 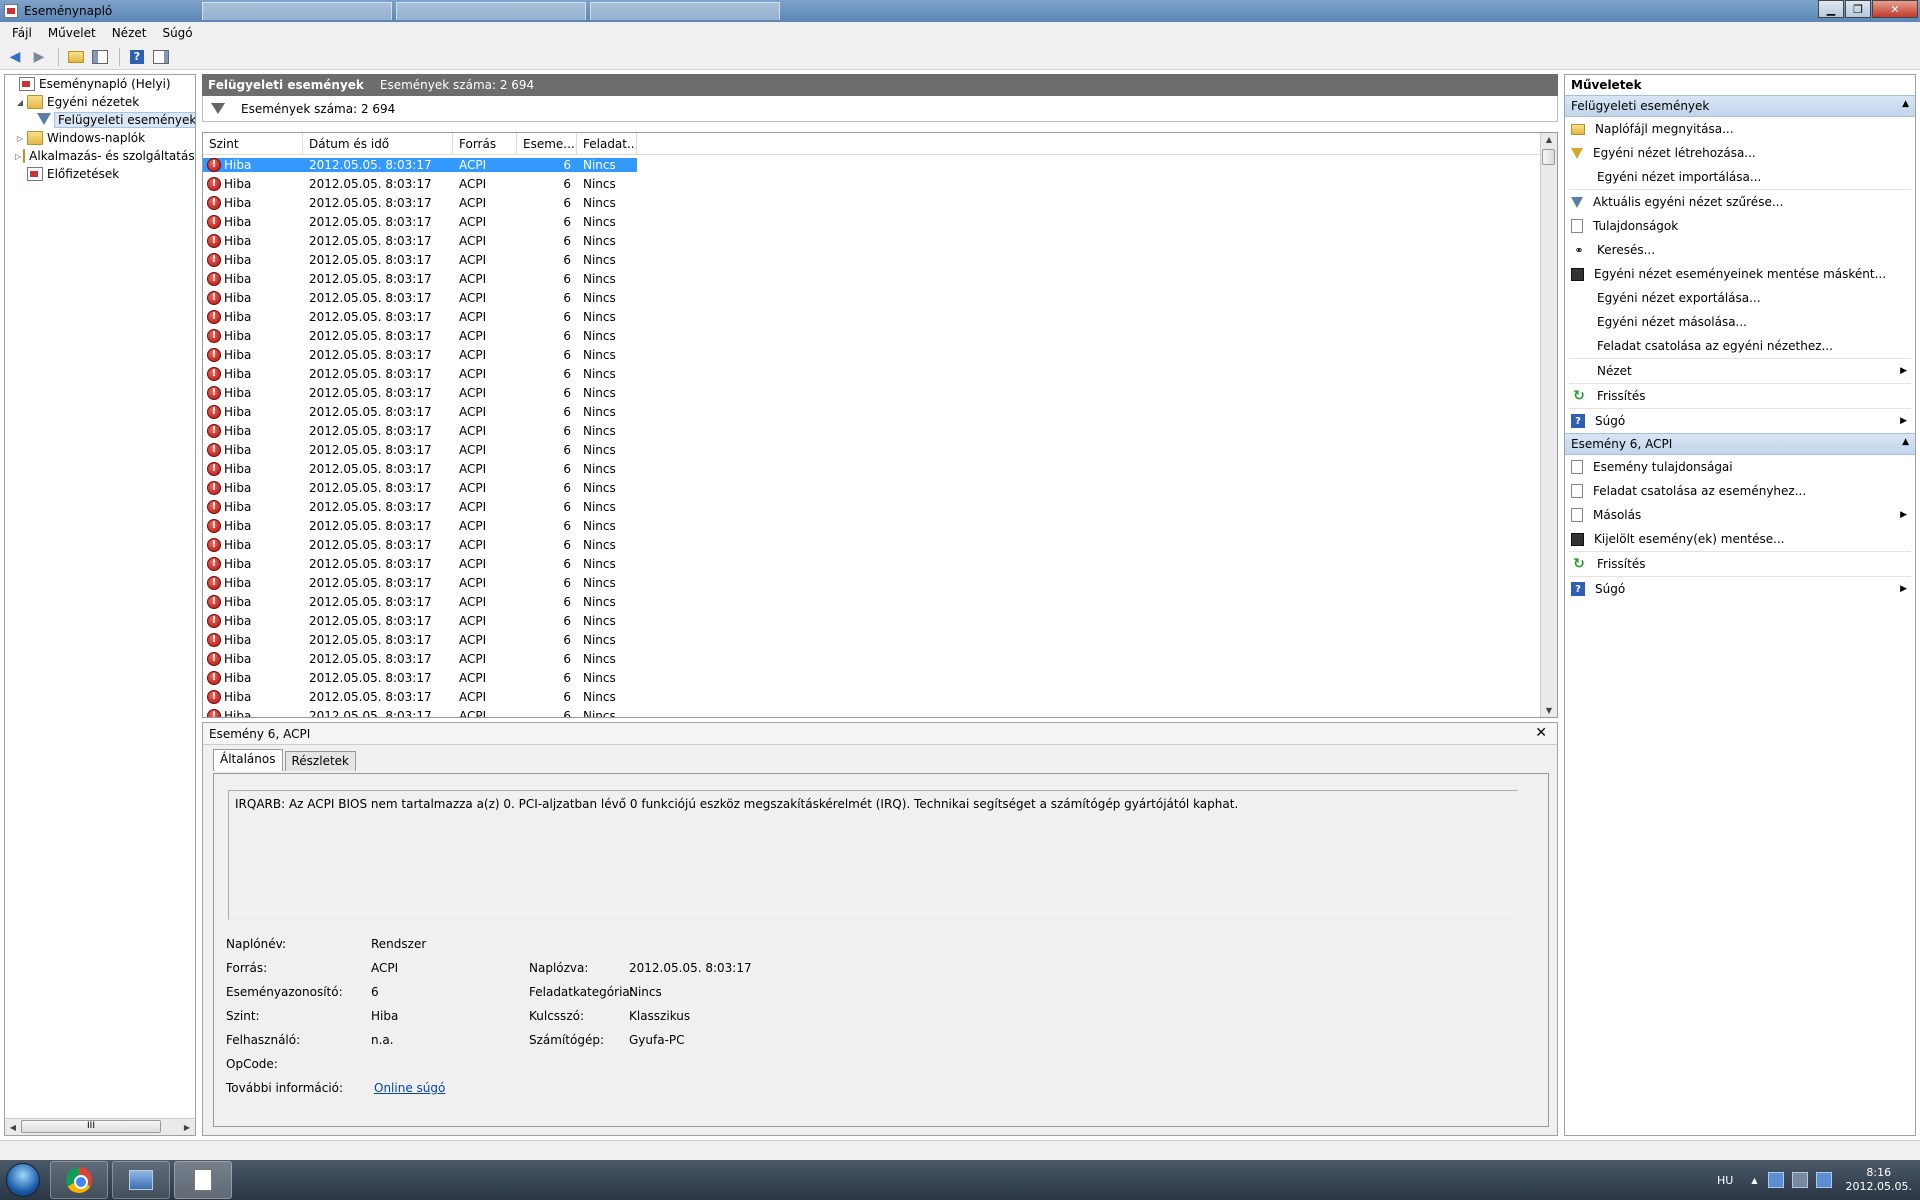 I want to click on menu-action: Művelet, so click(x=72, y=33).